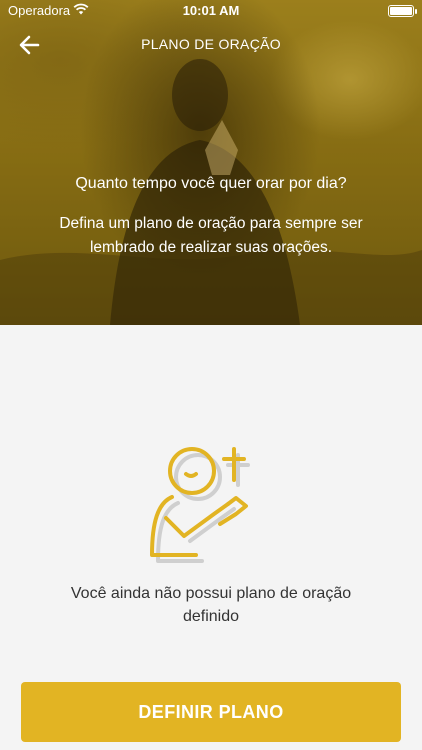  What do you see at coordinates (402, 11) in the screenshot?
I see `battery-icon` at bounding box center [402, 11].